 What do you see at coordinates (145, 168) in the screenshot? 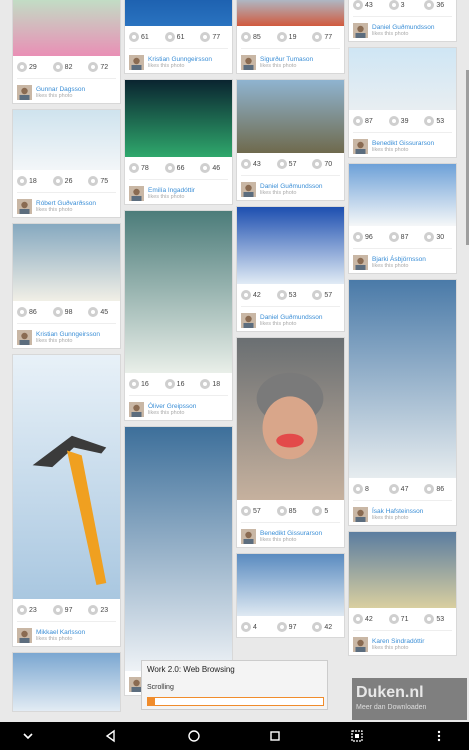
I see `likes: 78` at bounding box center [145, 168].